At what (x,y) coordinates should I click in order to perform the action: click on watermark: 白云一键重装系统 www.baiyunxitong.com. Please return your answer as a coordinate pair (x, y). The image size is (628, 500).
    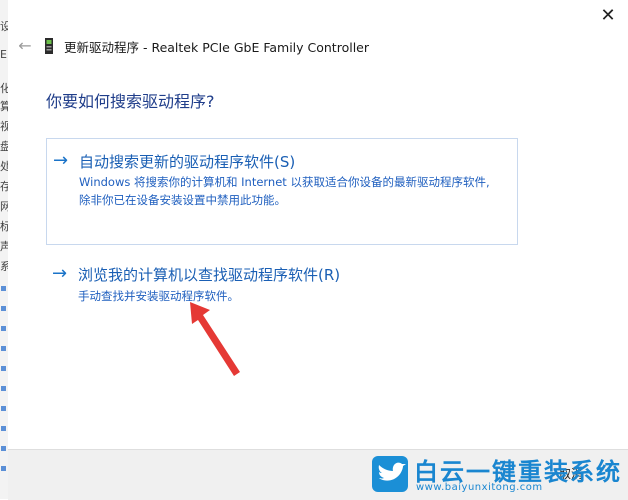
    Looking at the image, I should click on (494, 474).